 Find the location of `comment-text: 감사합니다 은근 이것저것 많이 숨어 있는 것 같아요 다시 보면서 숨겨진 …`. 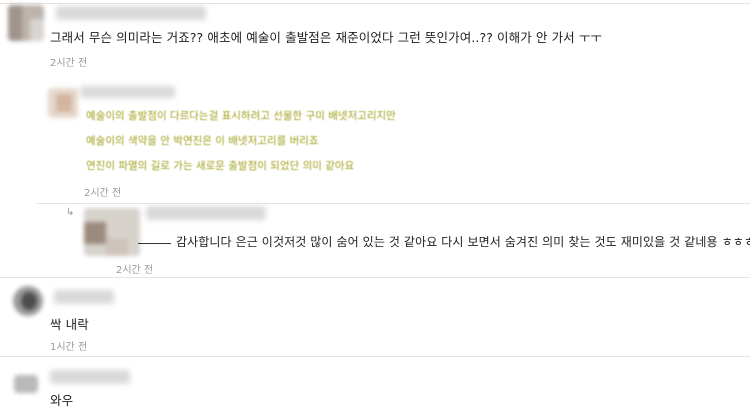

comment-text: 감사합니다 은근 이것저것 많이 숨어 있는 것 같아요 다시 보면서 숨겨진 … is located at coordinates (463, 242).